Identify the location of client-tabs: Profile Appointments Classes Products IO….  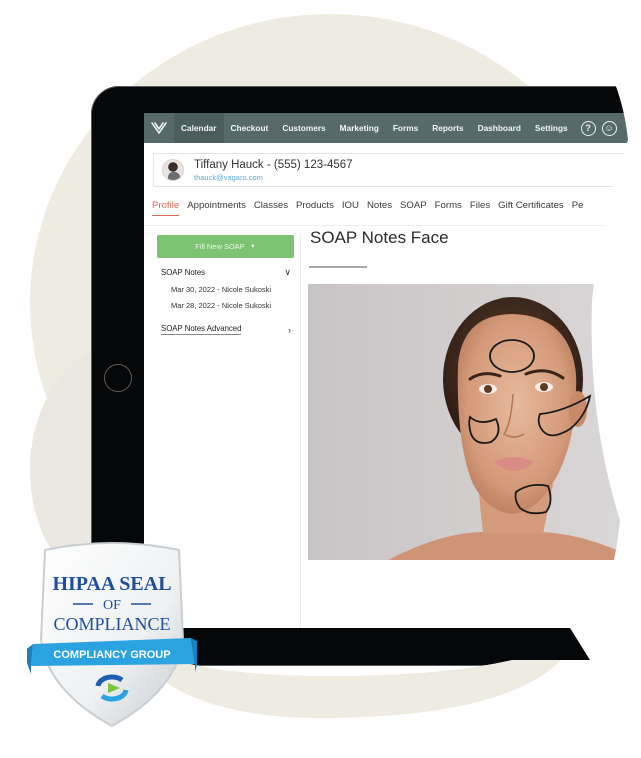
(371, 208).